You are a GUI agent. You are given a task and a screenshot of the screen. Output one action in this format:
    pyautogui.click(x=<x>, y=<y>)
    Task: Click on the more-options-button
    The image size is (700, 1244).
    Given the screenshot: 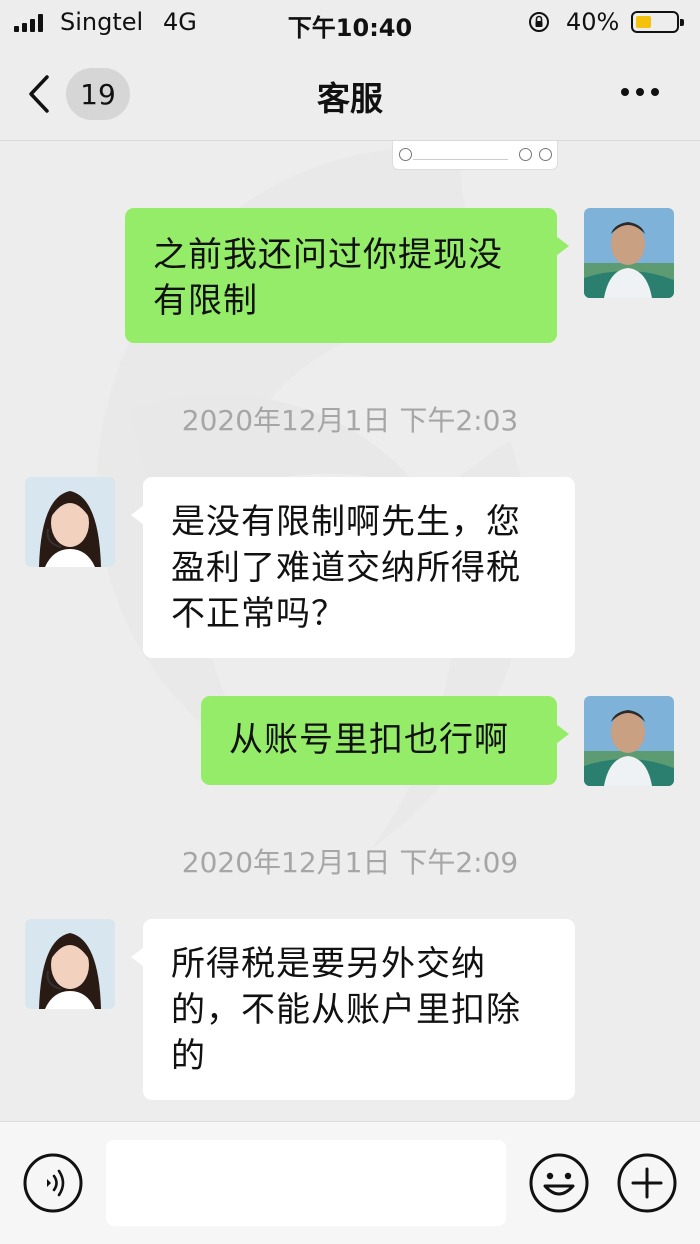 What is the action you would take?
    pyautogui.click(x=640, y=92)
    